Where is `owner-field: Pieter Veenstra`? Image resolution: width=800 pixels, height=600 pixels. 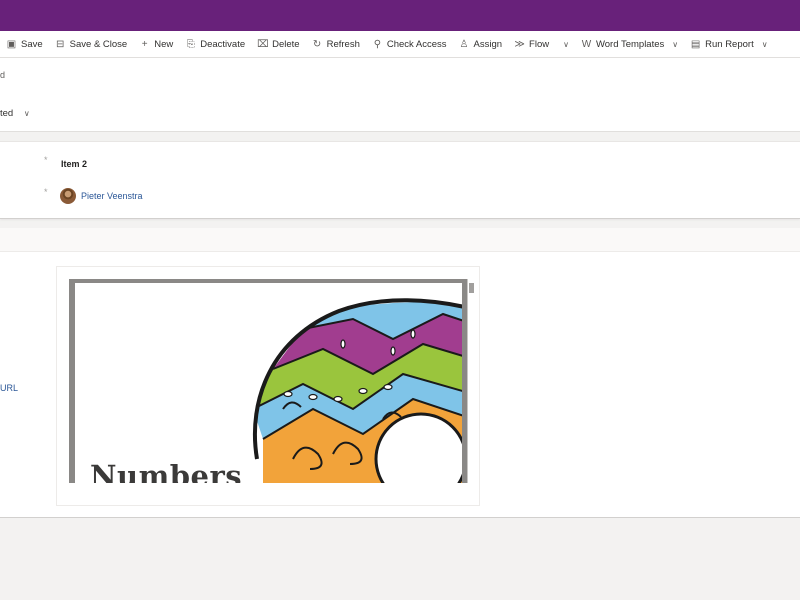
owner-field: Pieter Veenstra is located at coordinates (101, 196).